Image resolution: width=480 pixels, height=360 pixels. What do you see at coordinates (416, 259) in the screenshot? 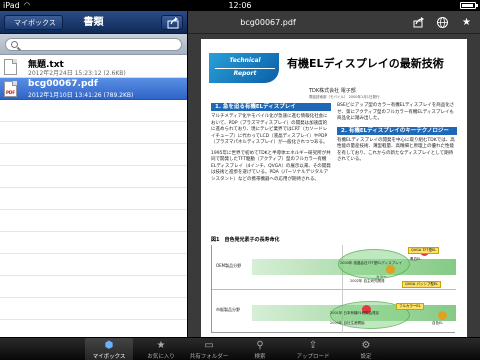
I see `figure-marker-label: 黒白EL` at bounding box center [416, 259].